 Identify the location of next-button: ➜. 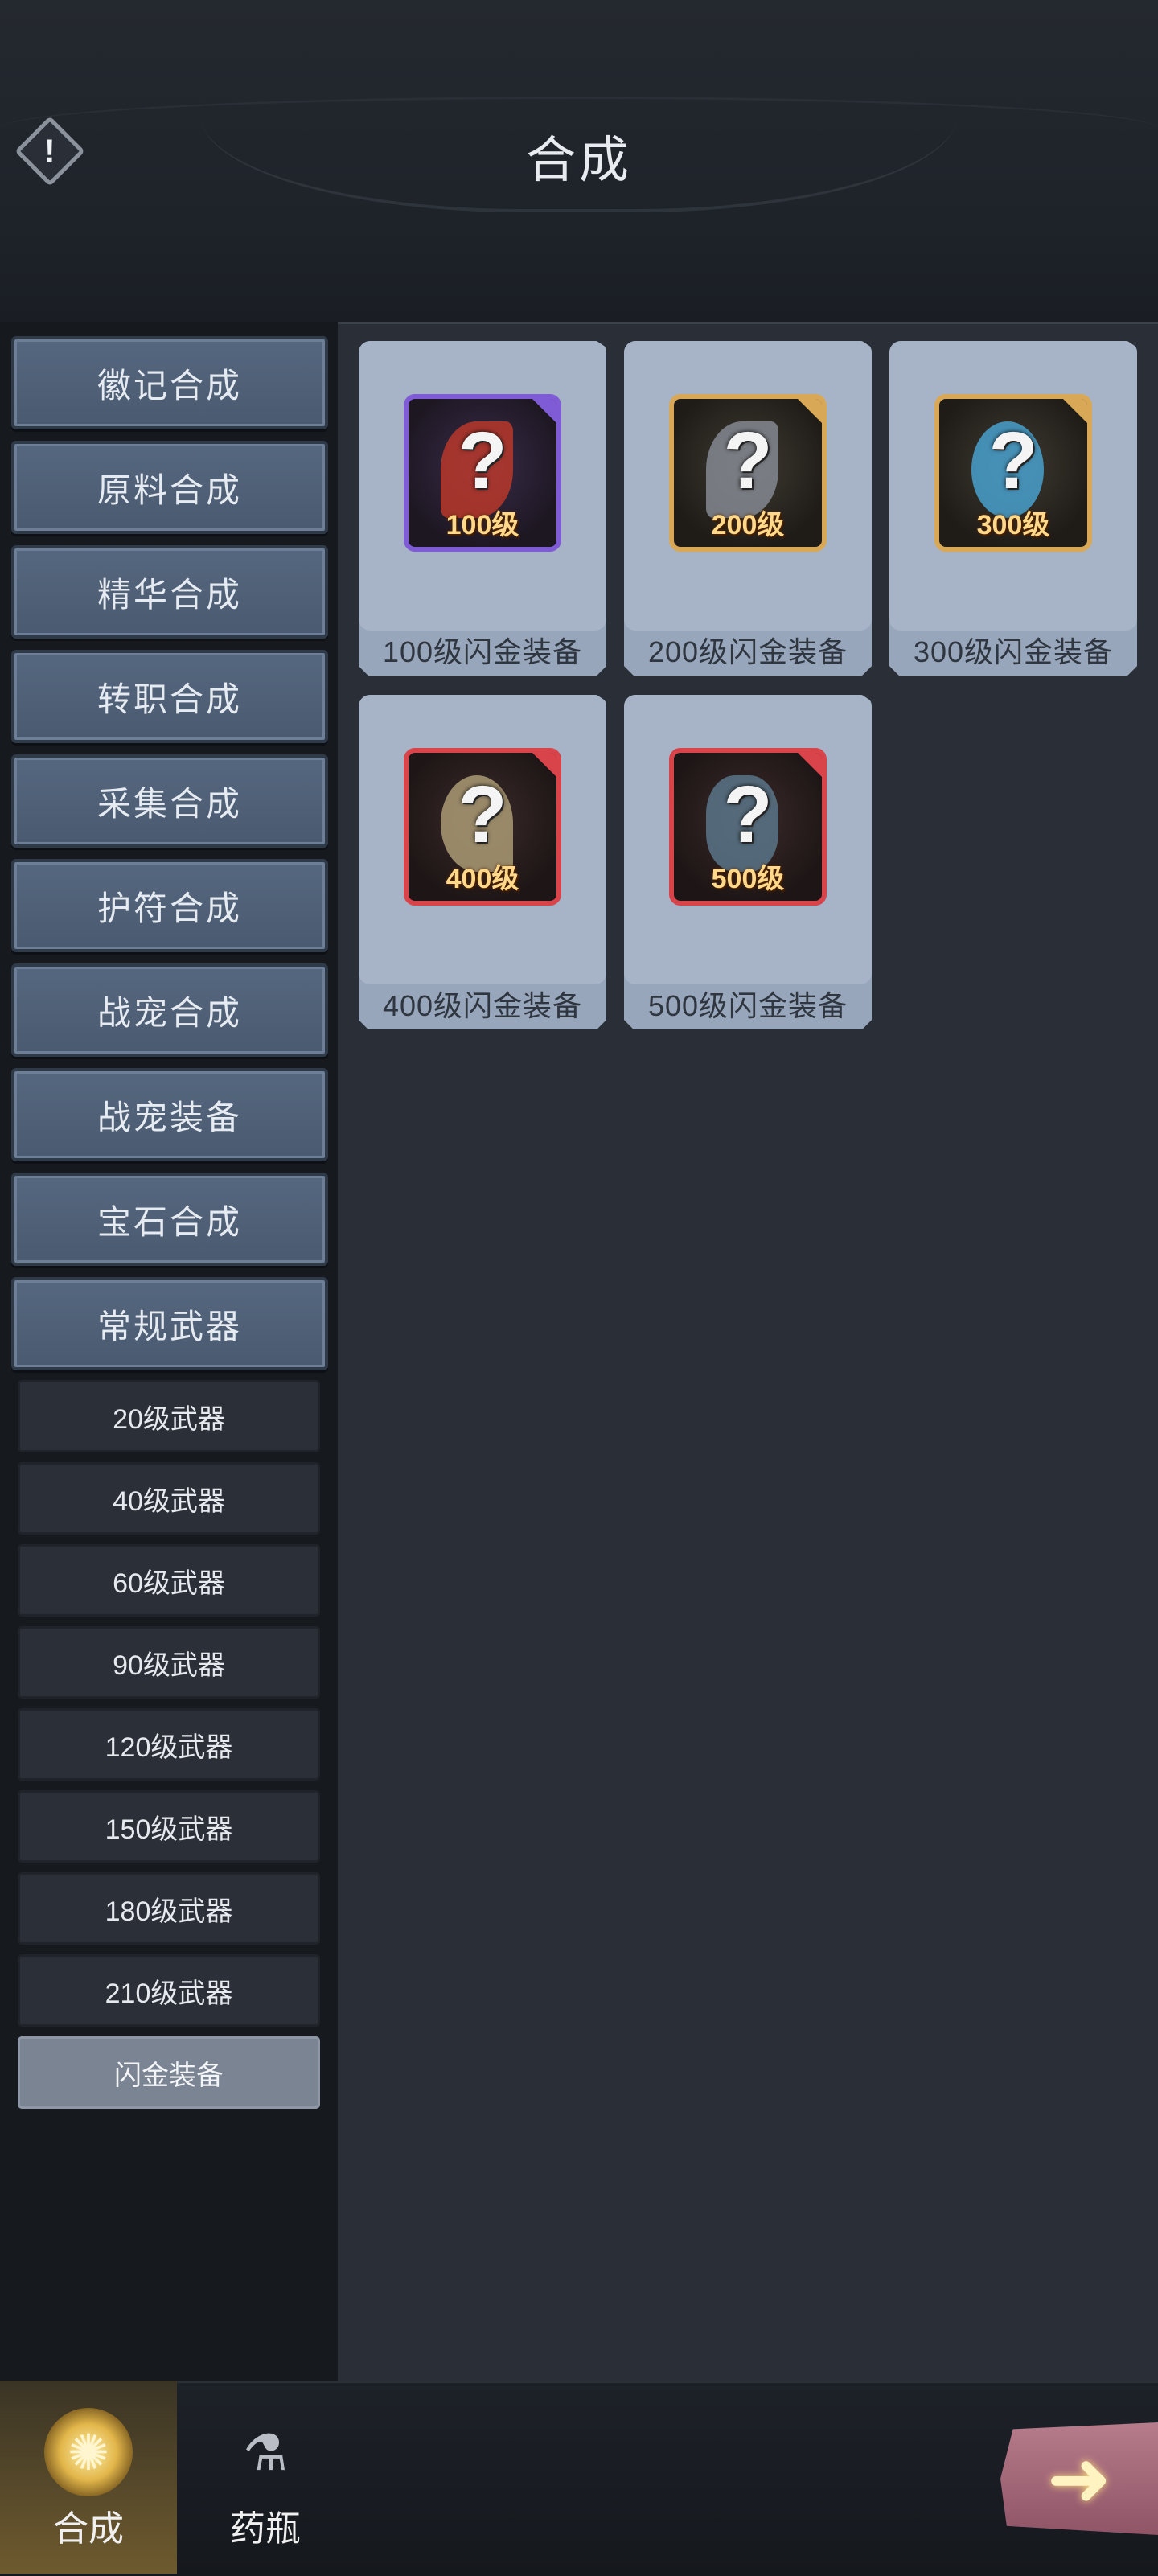
(1079, 2478).